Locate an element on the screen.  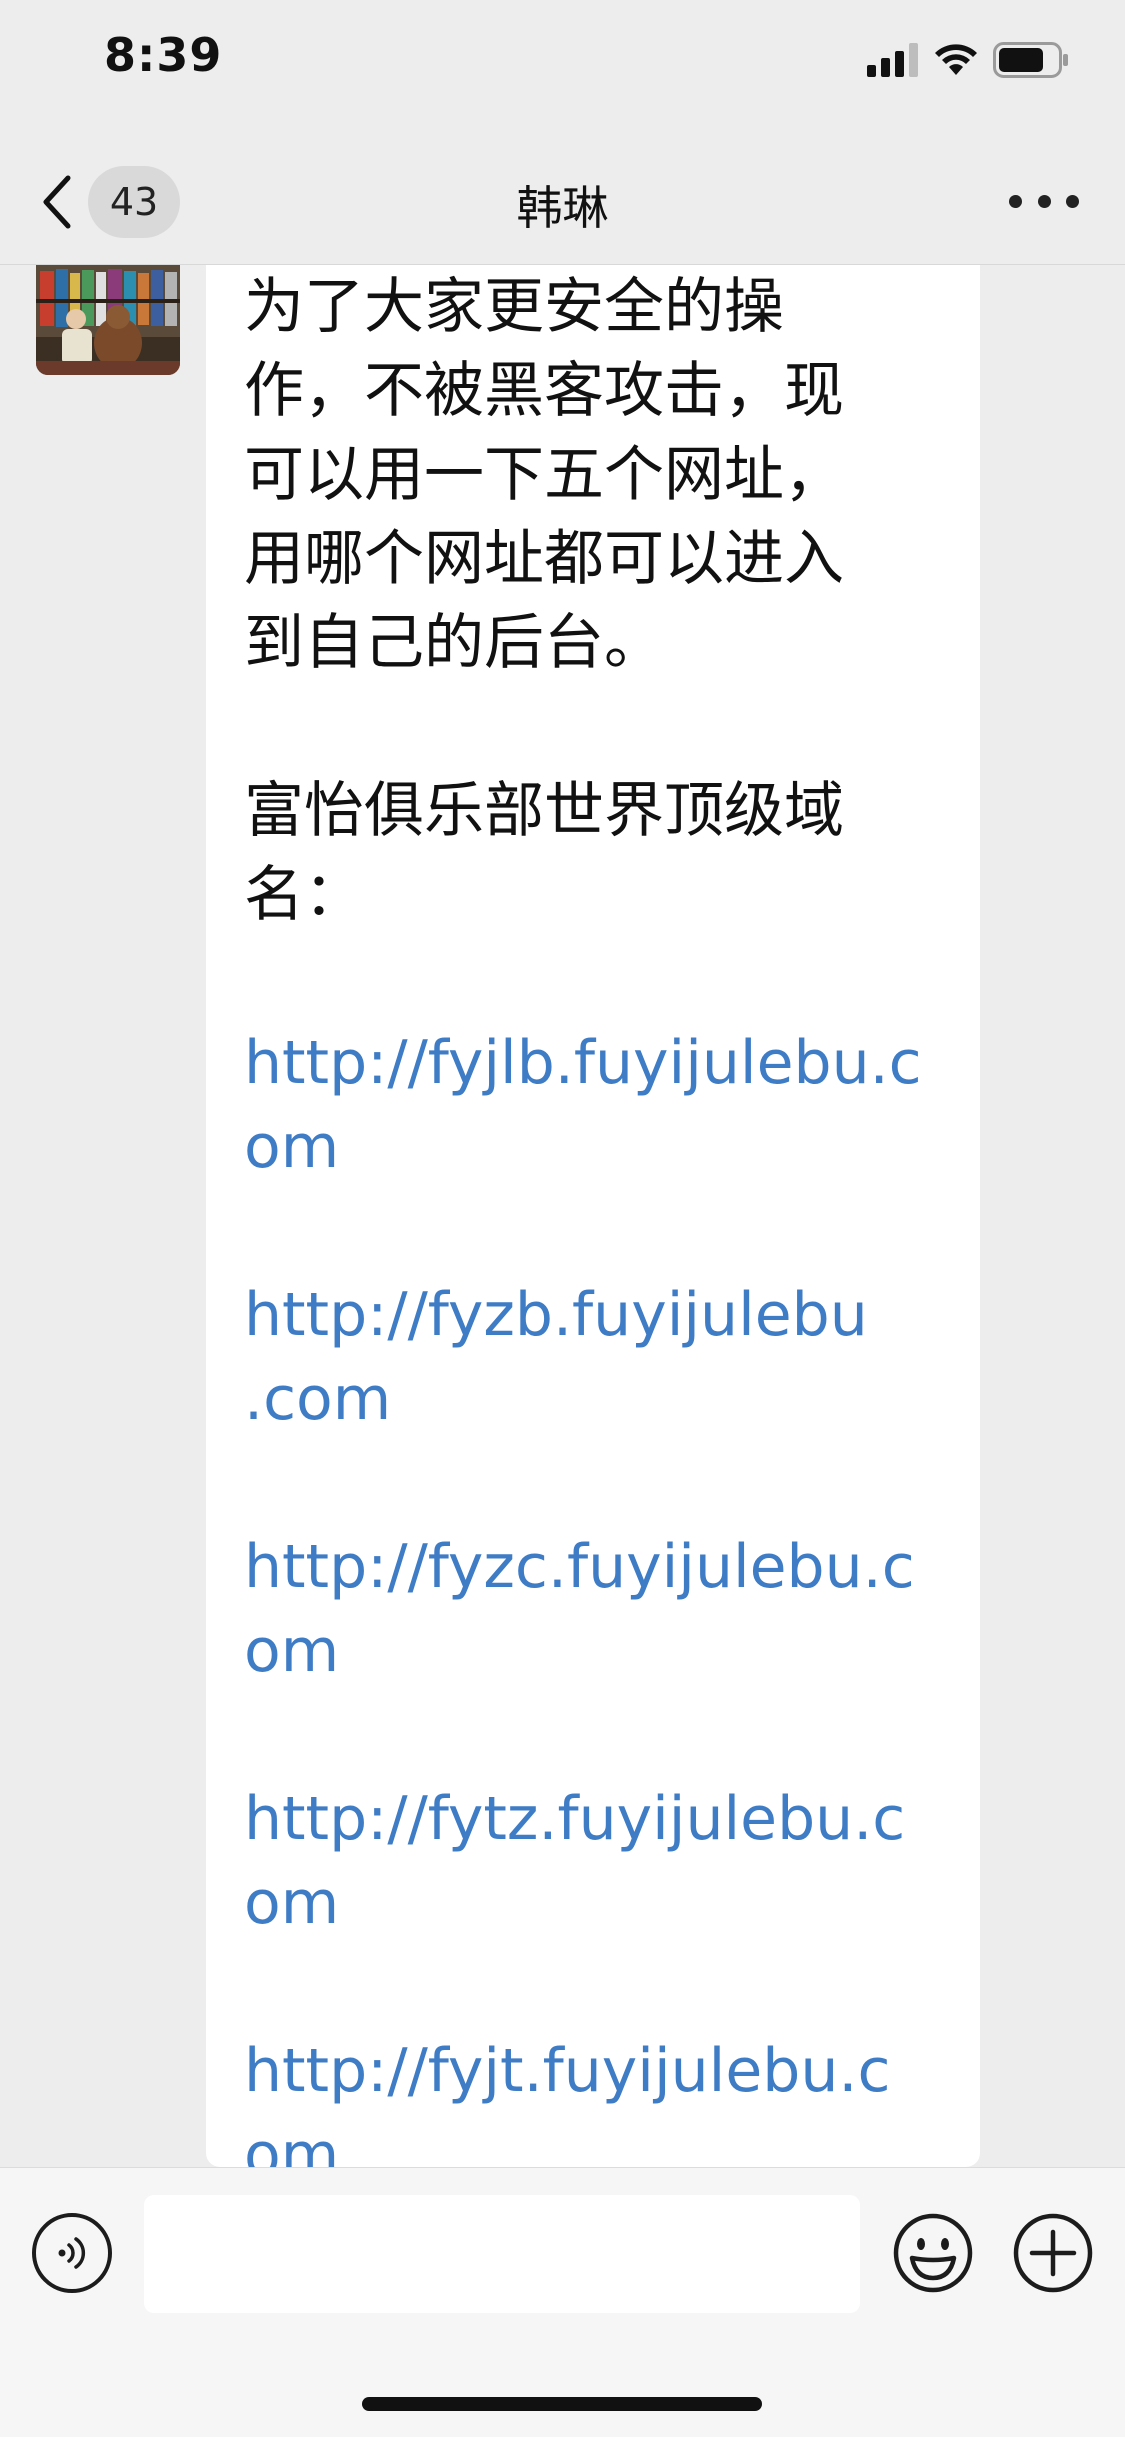
voice-input-icon is located at coordinates (72, 2253).